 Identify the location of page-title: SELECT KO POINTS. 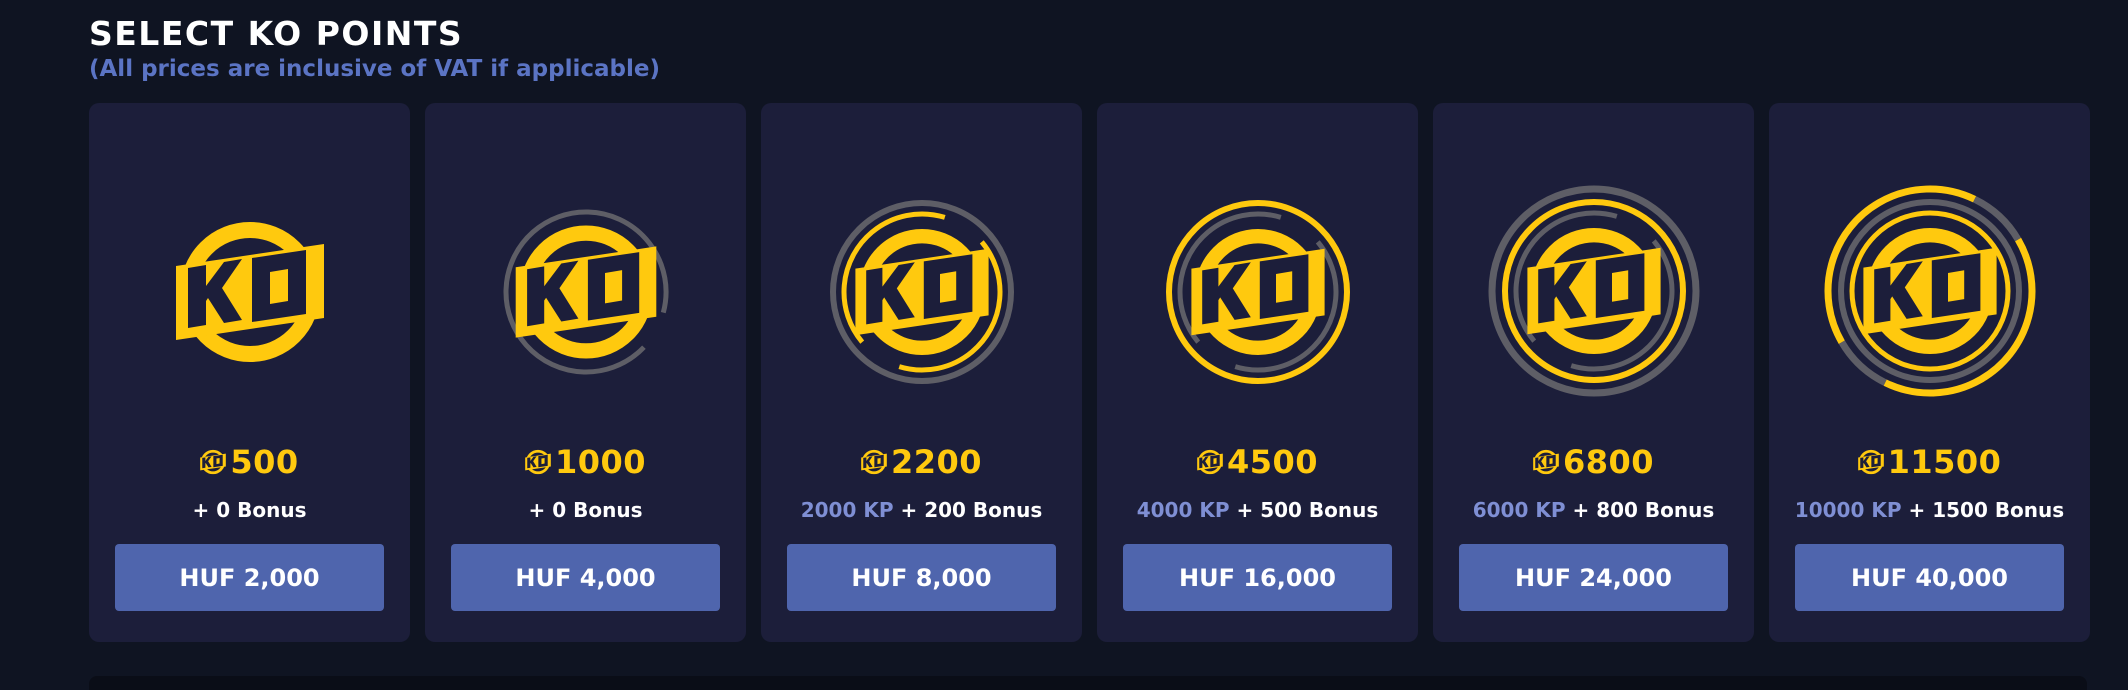
(276, 33).